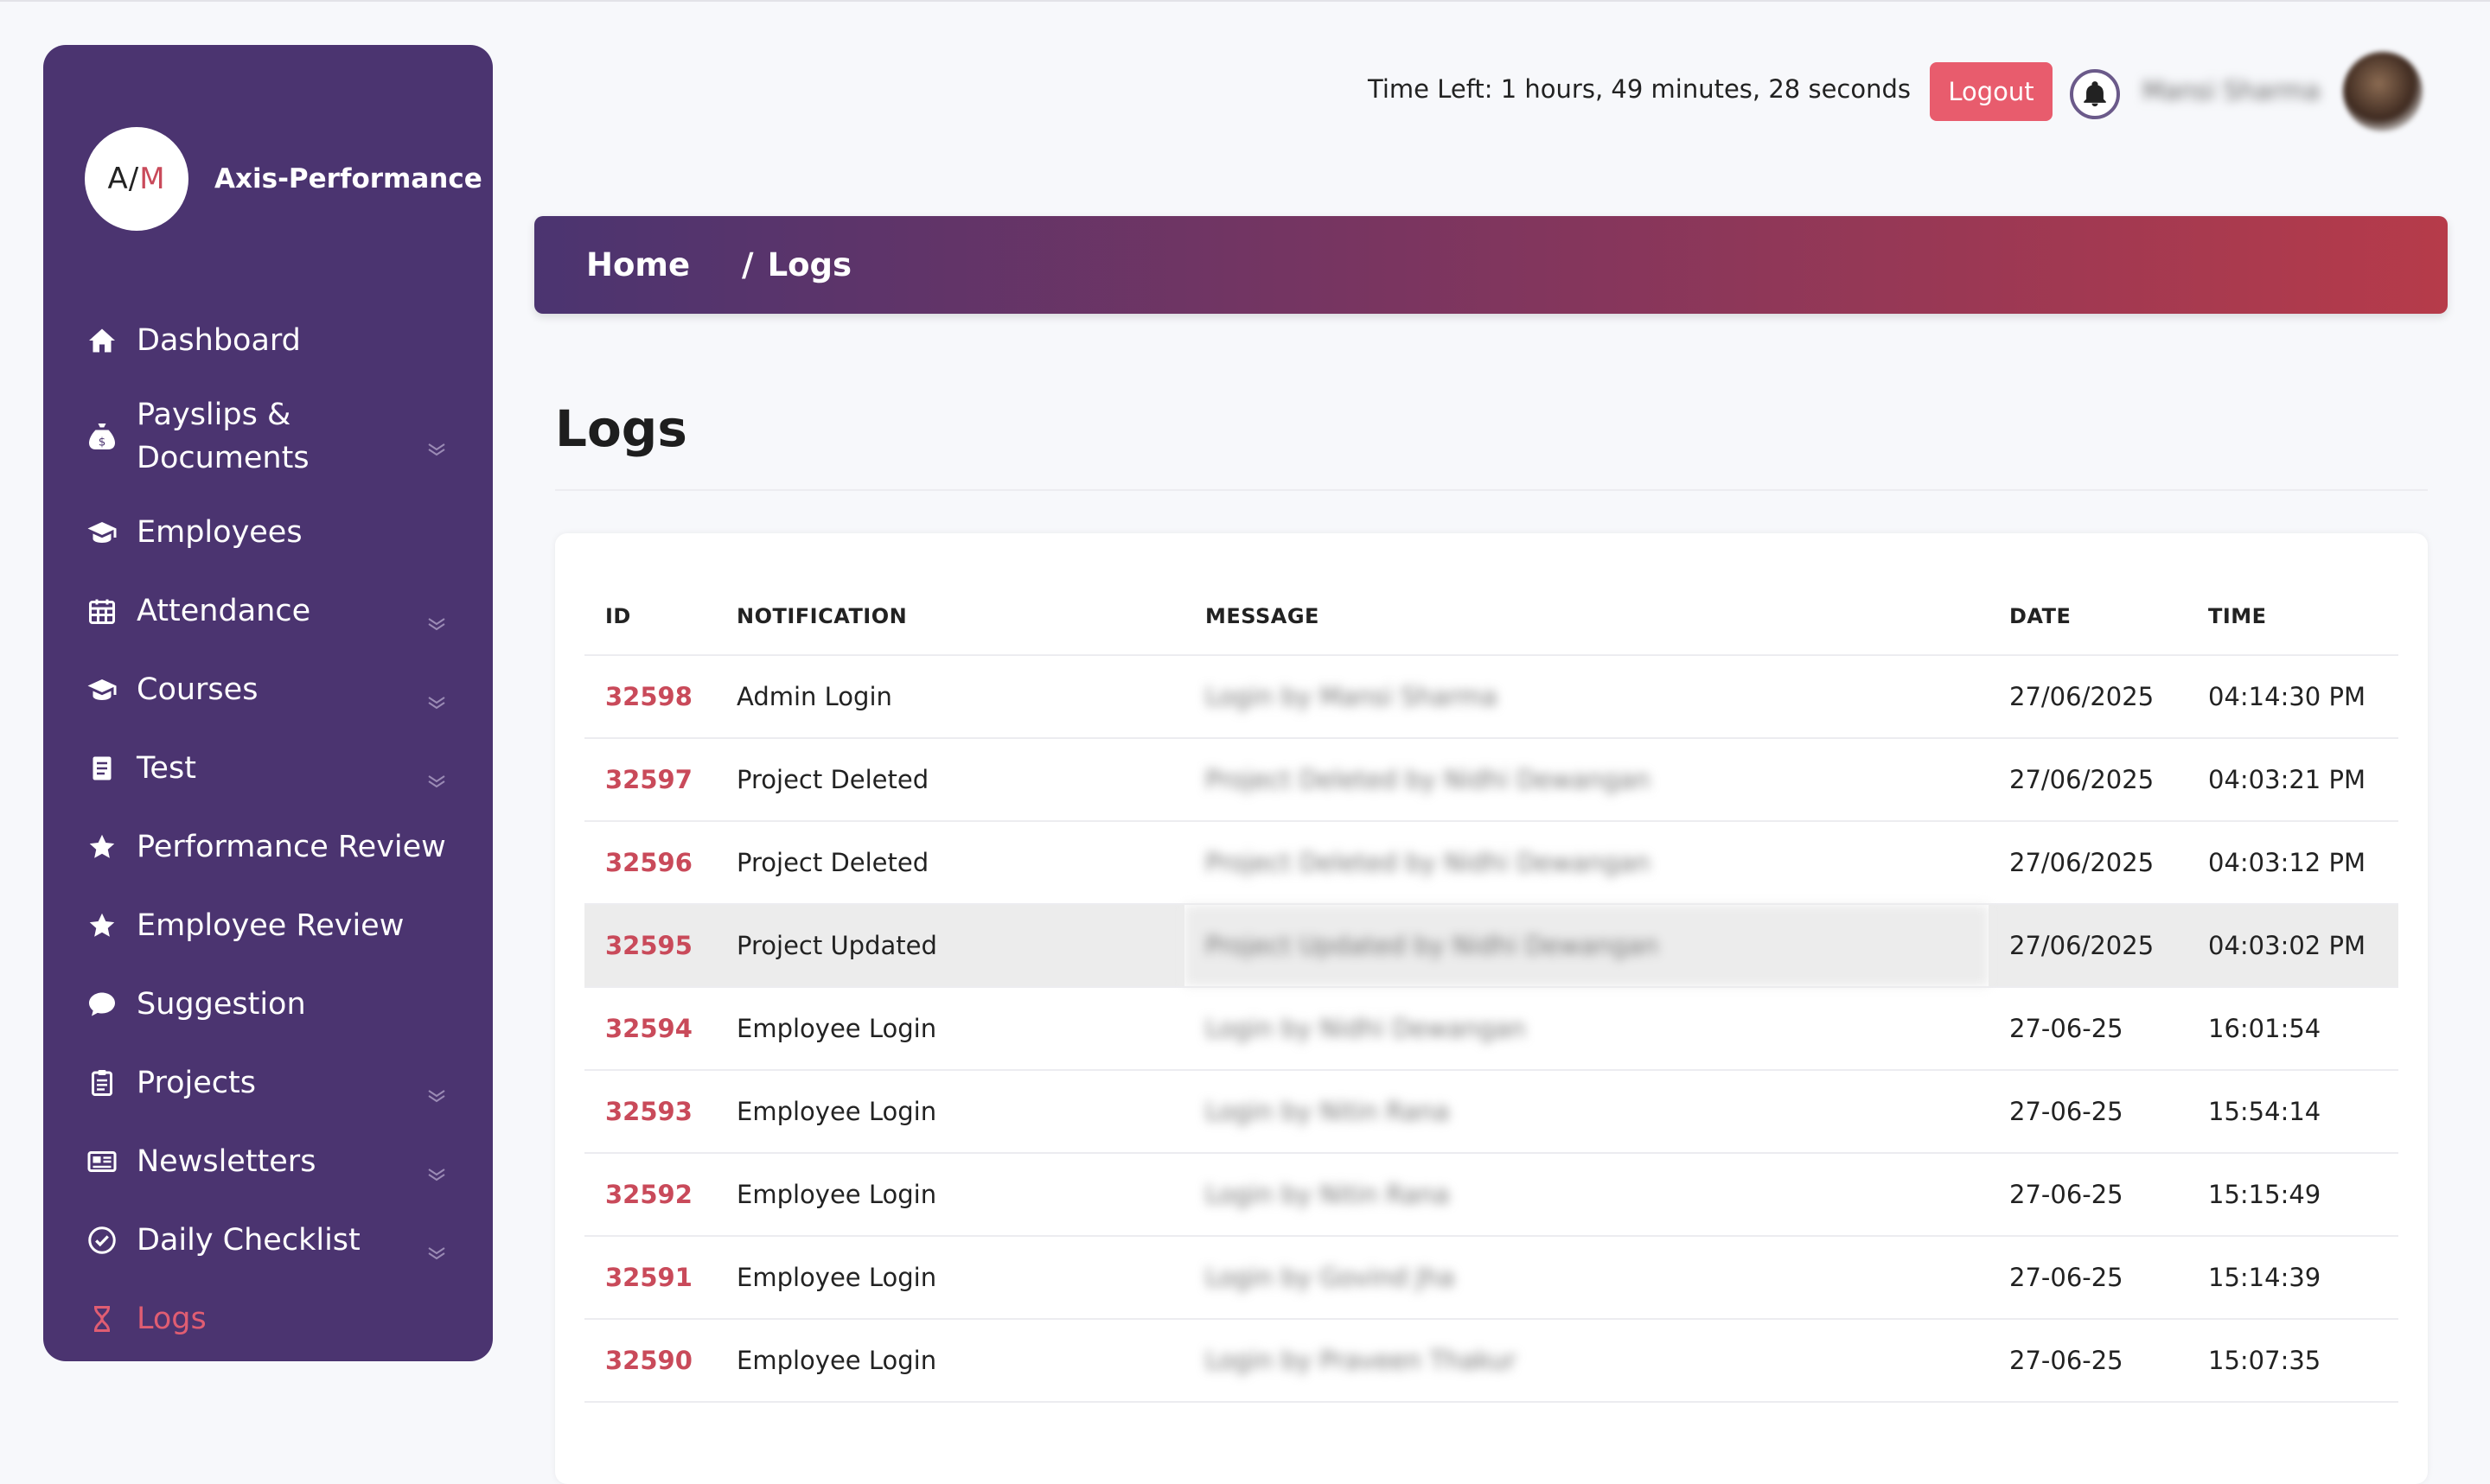 The height and width of the screenshot is (1484, 2490). Describe the element at coordinates (102, 1161) in the screenshot. I see `newspaper-icon` at that location.